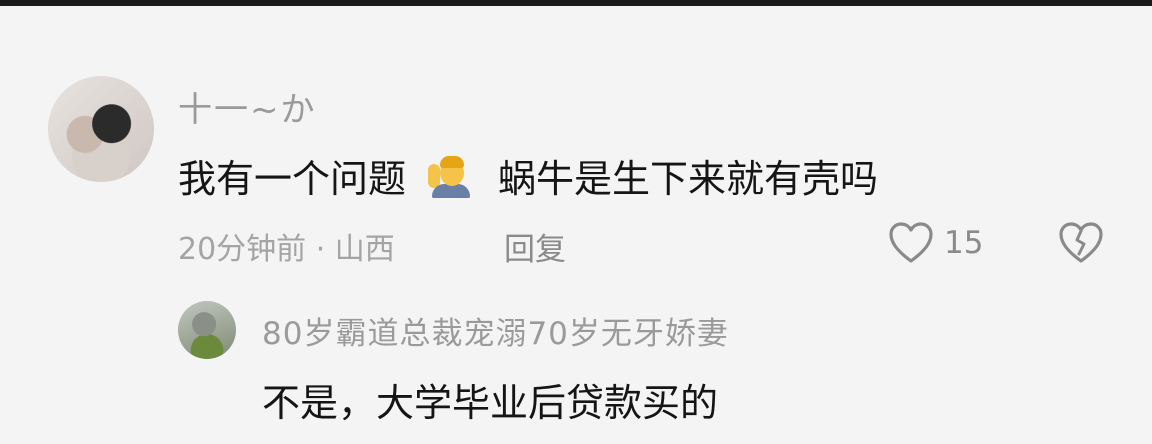 The height and width of the screenshot is (444, 1152). Describe the element at coordinates (1081, 242) in the screenshot. I see `broken-heart-icon` at that location.